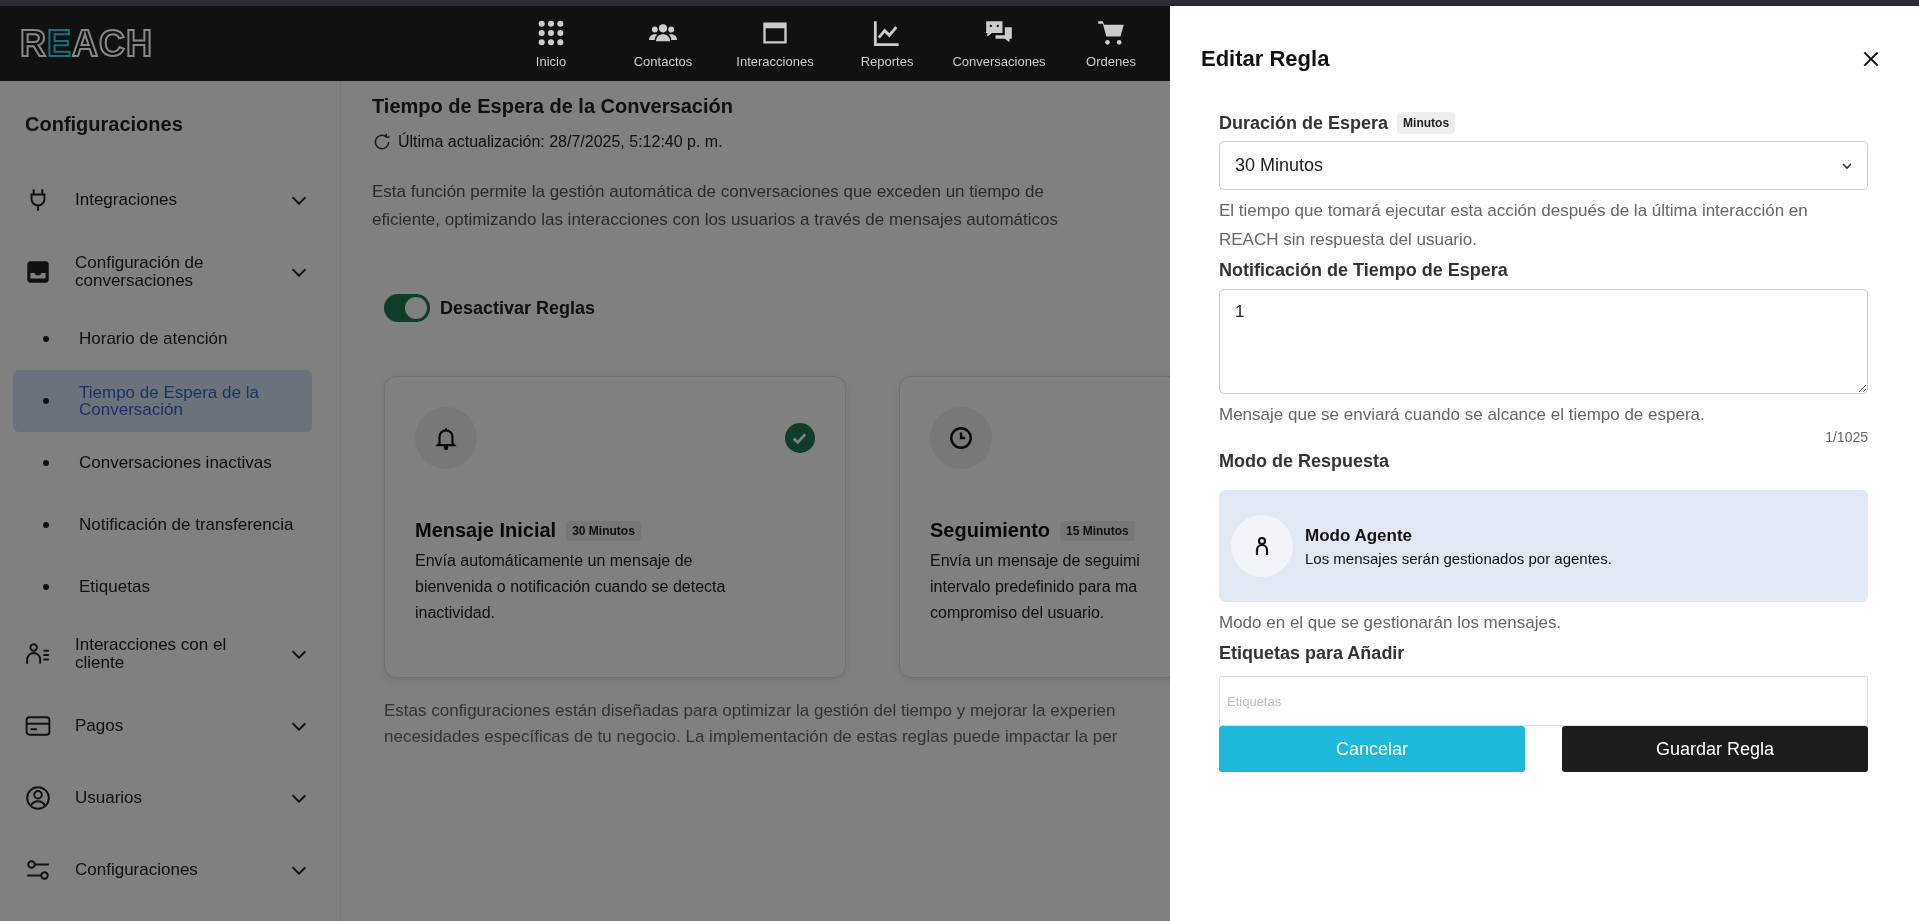  Describe the element at coordinates (663, 43) in the screenshot. I see `nav-item: Contactos` at that location.